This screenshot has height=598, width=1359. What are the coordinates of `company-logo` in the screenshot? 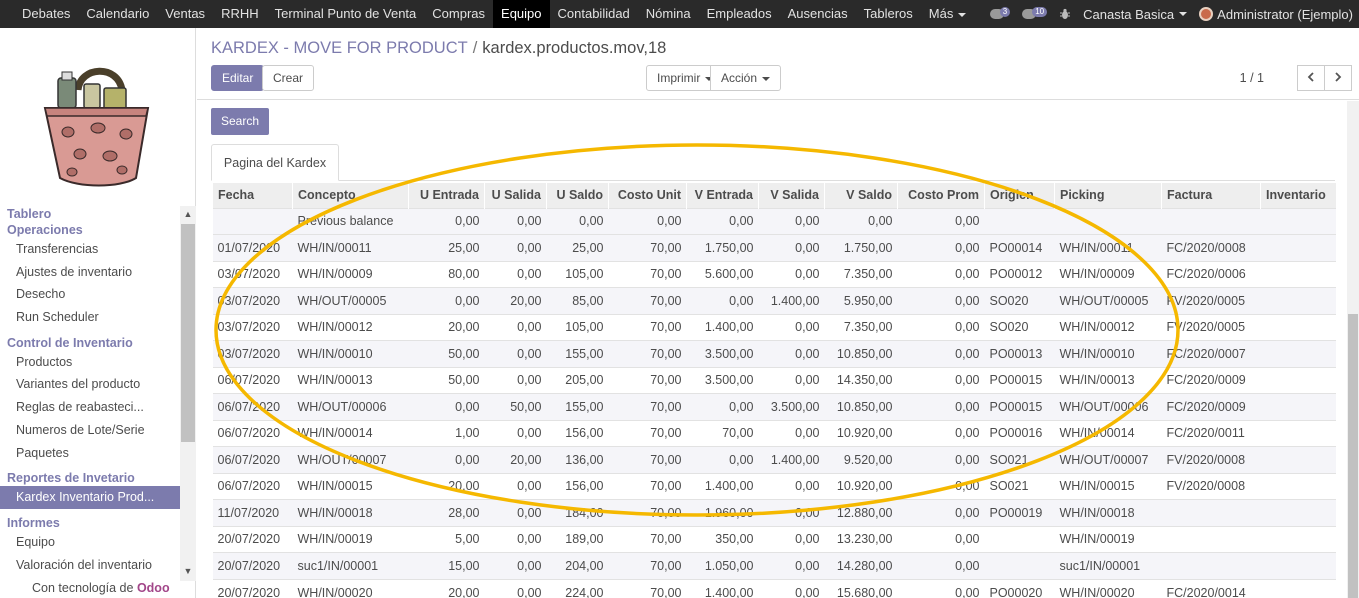 It's located at (98, 116).